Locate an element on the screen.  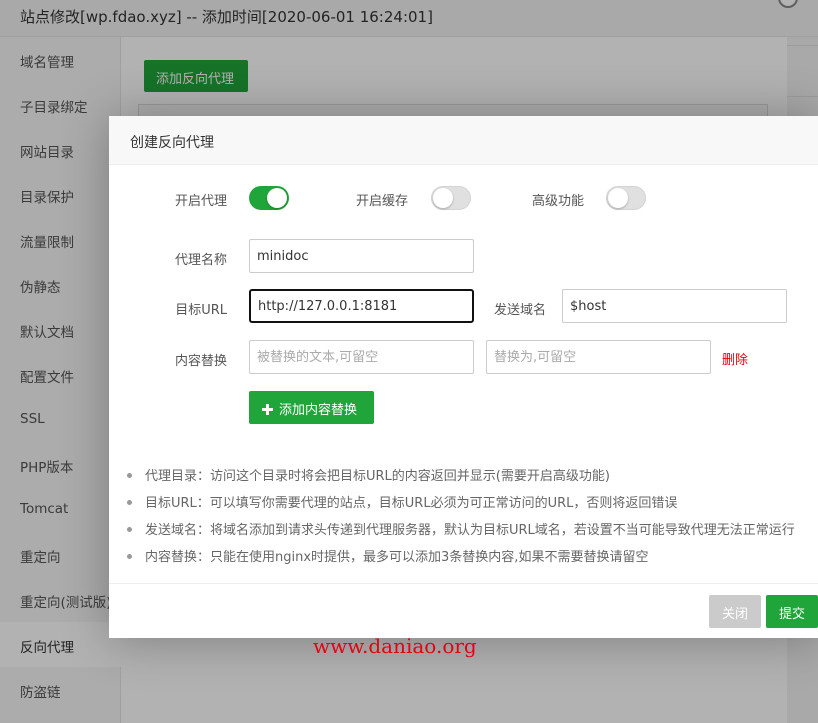
proxy-name-label: 代理名称 is located at coordinates (200, 260).